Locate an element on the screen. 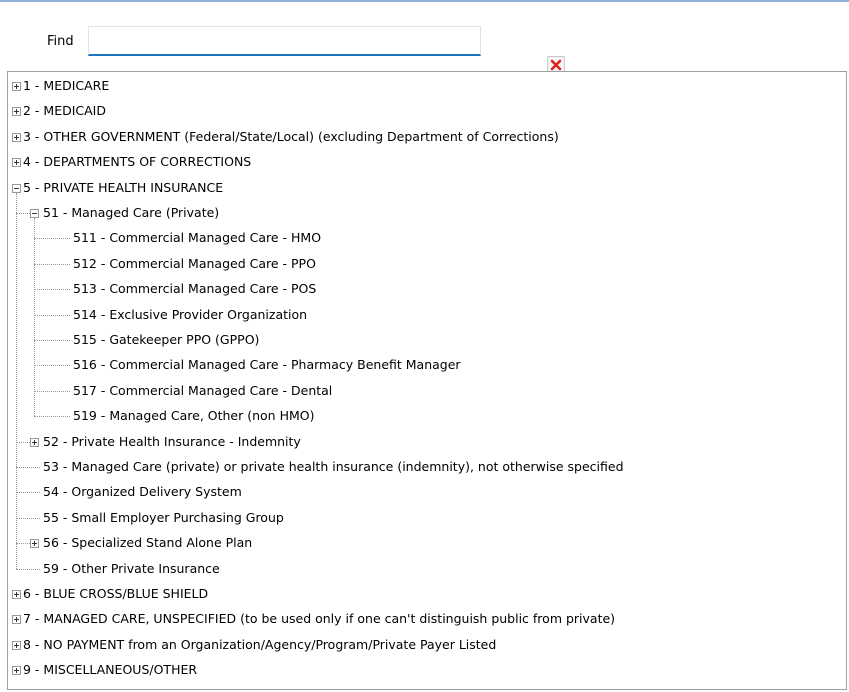  tree-node-label: 5 - PRIVATE HEALTH INSURANCE is located at coordinates (123, 187).